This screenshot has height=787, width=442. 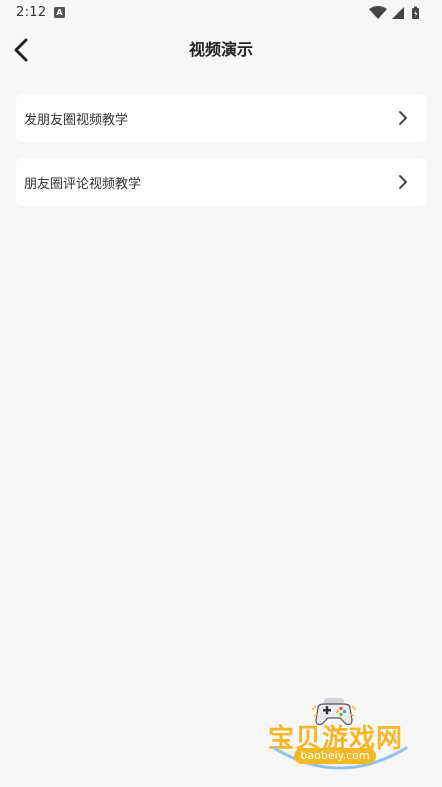 I want to click on watermark: 宝贝游戏网 baobeiy.com, so click(x=339, y=735).